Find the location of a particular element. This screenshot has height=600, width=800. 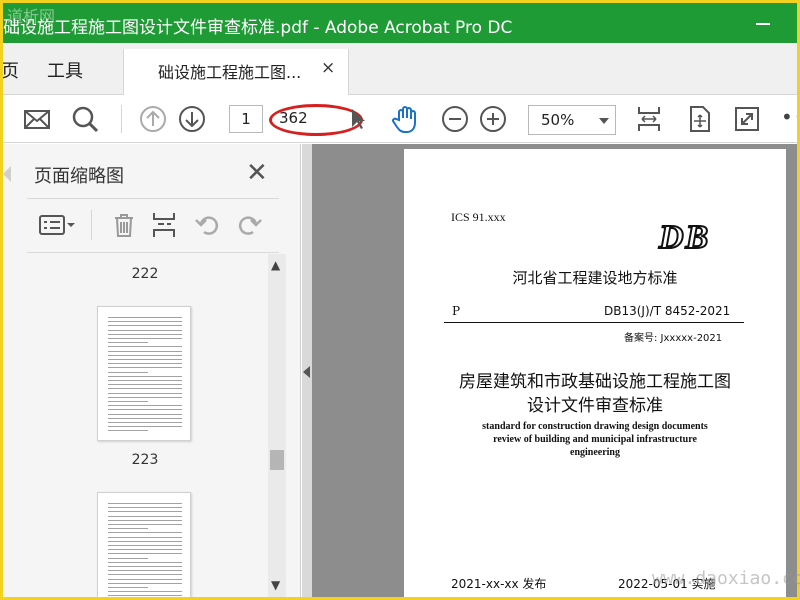

zoom-in-icon is located at coordinates (493, 119).